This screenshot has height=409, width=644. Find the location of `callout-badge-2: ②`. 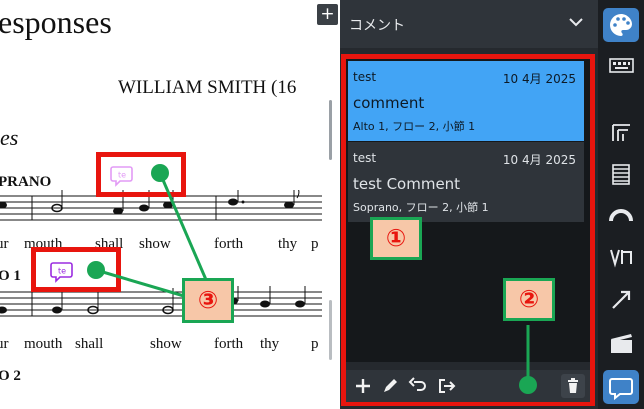

callout-badge-2: ② is located at coordinates (529, 299).